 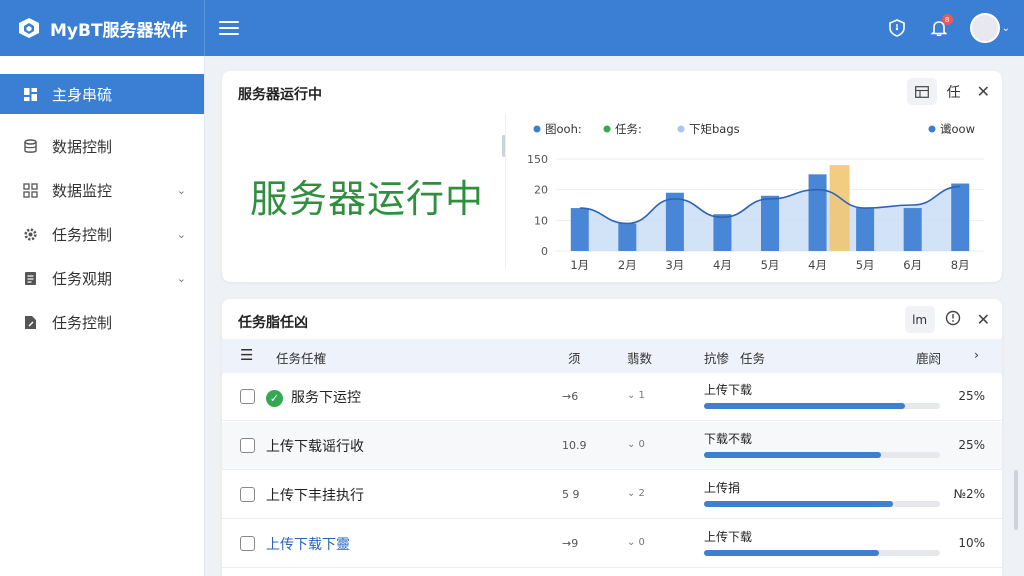 I want to click on x-tick-label: 8月, so click(x=960, y=265).